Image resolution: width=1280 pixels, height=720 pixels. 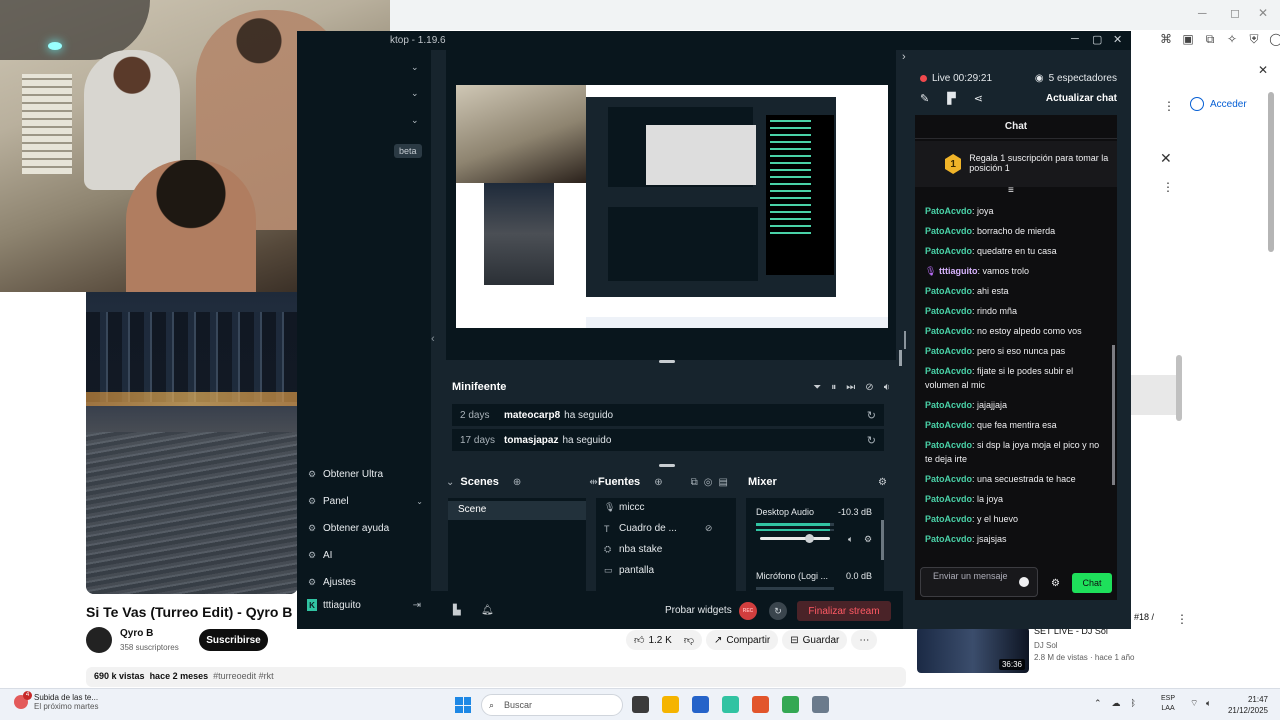 I want to click on language-indicator: ESP LAA, so click(x=1168, y=704).